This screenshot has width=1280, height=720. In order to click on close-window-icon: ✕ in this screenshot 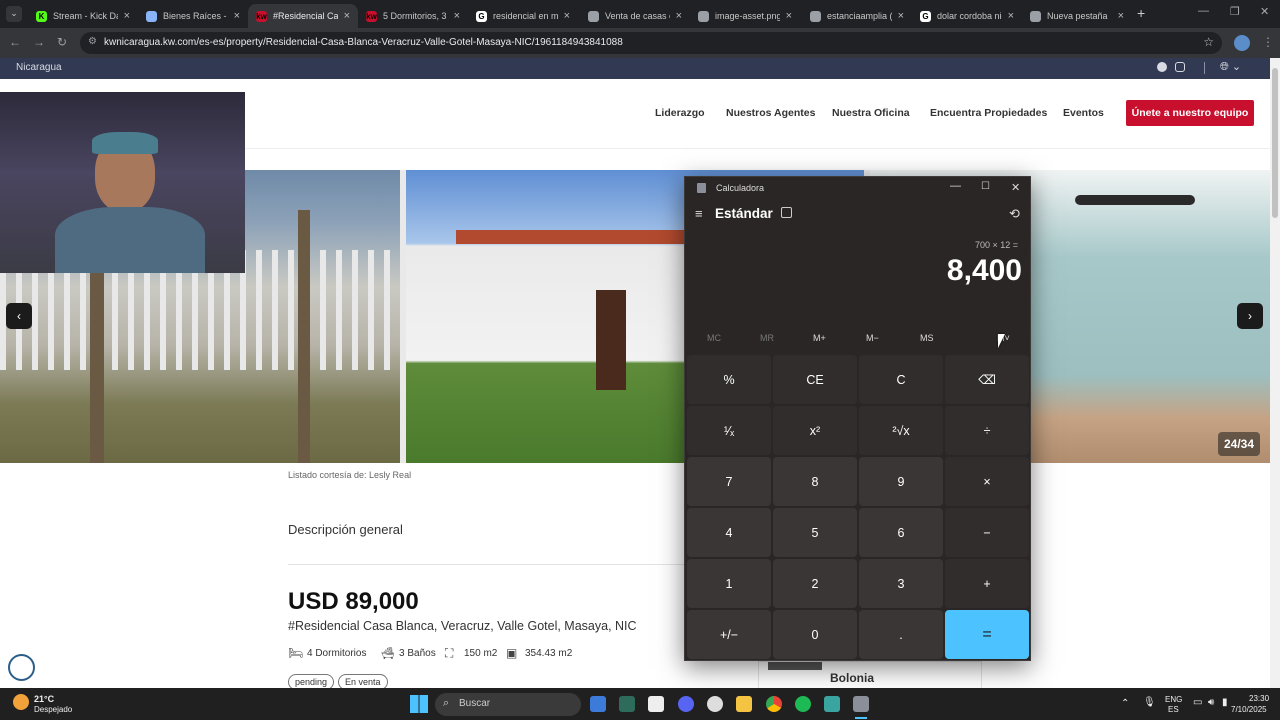, I will do `click(1264, 11)`.